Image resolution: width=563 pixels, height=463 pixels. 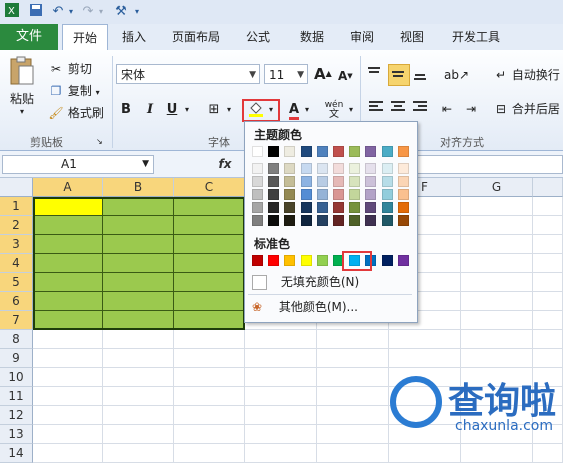 I want to click on copy-button: ❐ 复制 ▾, so click(x=78, y=91).